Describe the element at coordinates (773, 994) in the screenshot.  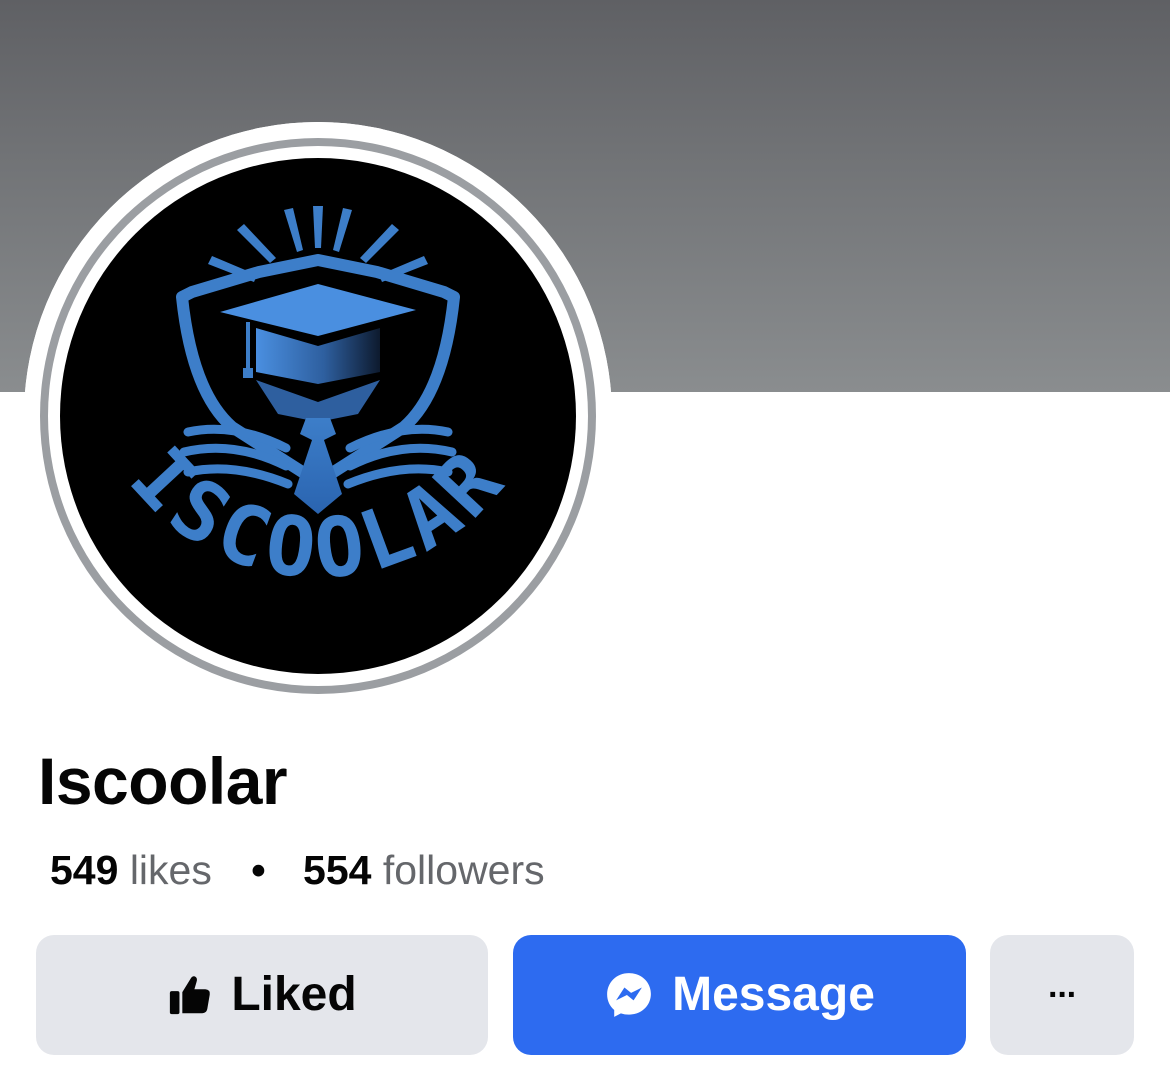
I see `message-label: Message` at that location.